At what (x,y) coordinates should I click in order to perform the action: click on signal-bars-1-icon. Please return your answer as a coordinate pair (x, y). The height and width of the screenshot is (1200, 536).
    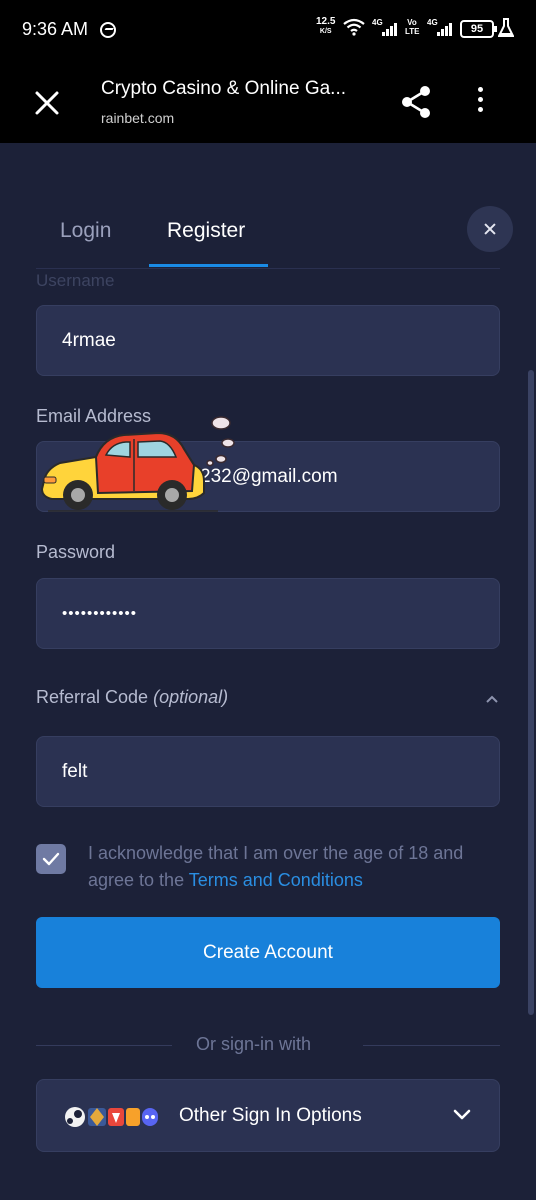
    Looking at the image, I should click on (389, 29).